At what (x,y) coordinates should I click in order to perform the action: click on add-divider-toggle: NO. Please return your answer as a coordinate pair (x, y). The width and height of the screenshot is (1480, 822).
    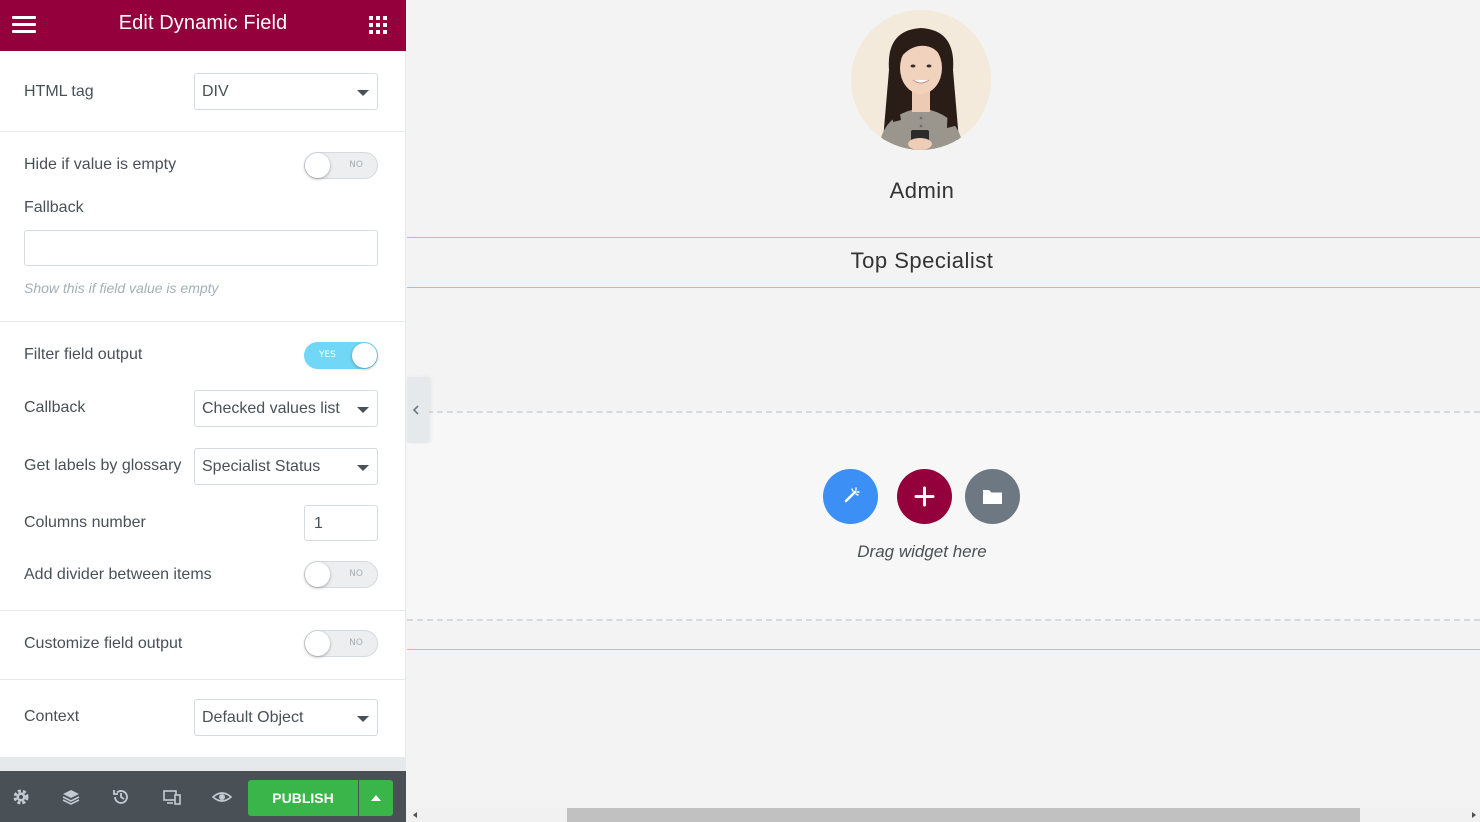
    Looking at the image, I should click on (341, 574).